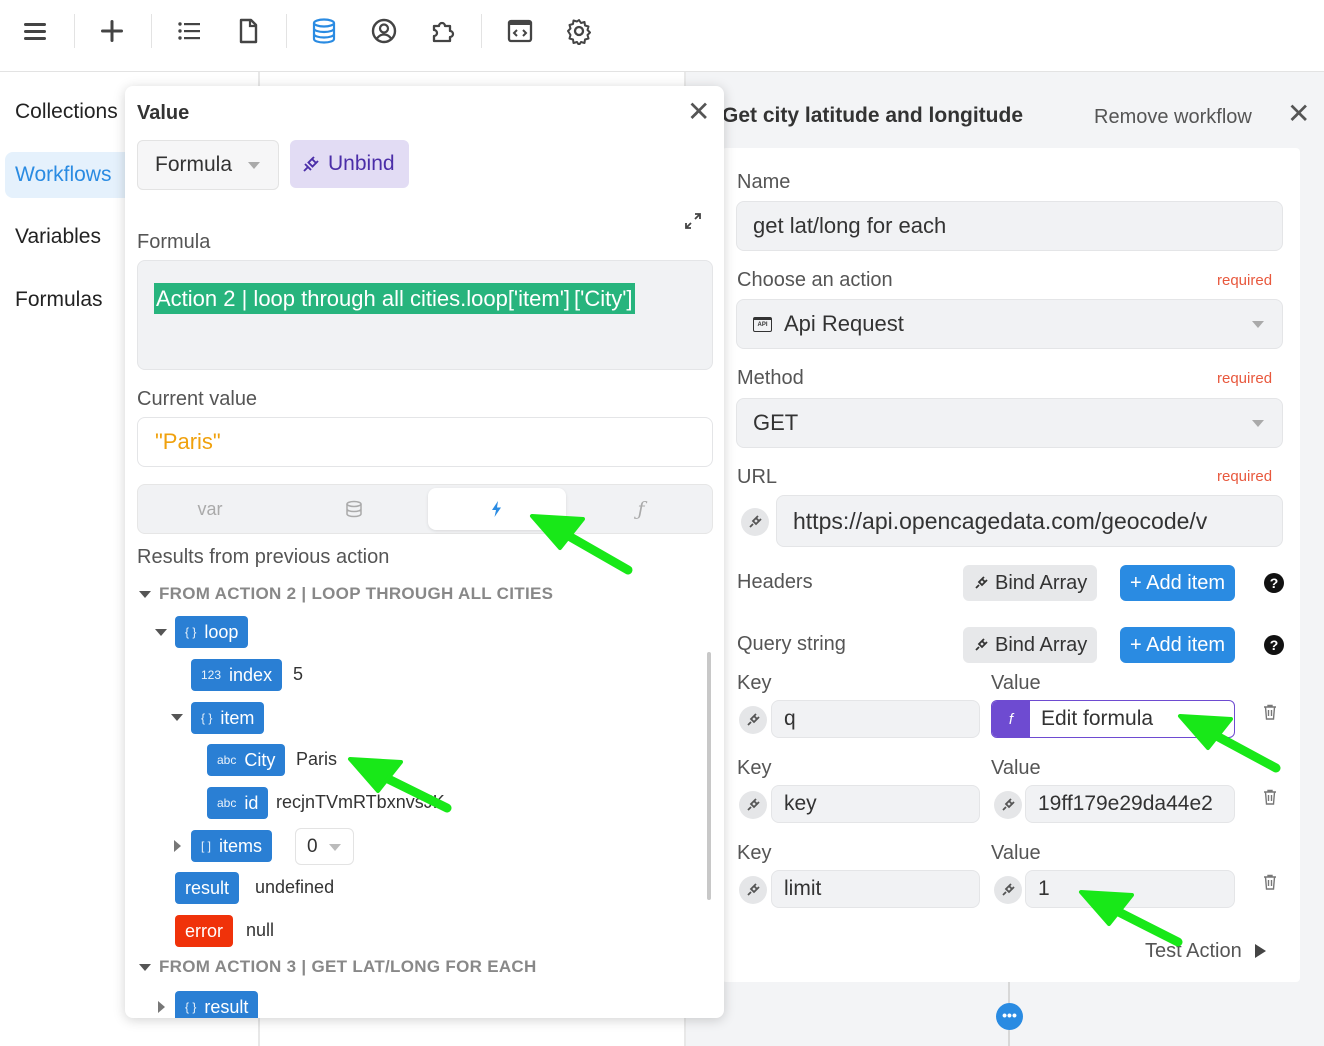 Image resolution: width=1324 pixels, height=1046 pixels. Describe the element at coordinates (241, 845) in the screenshot. I see `tree-node-label: items` at that location.